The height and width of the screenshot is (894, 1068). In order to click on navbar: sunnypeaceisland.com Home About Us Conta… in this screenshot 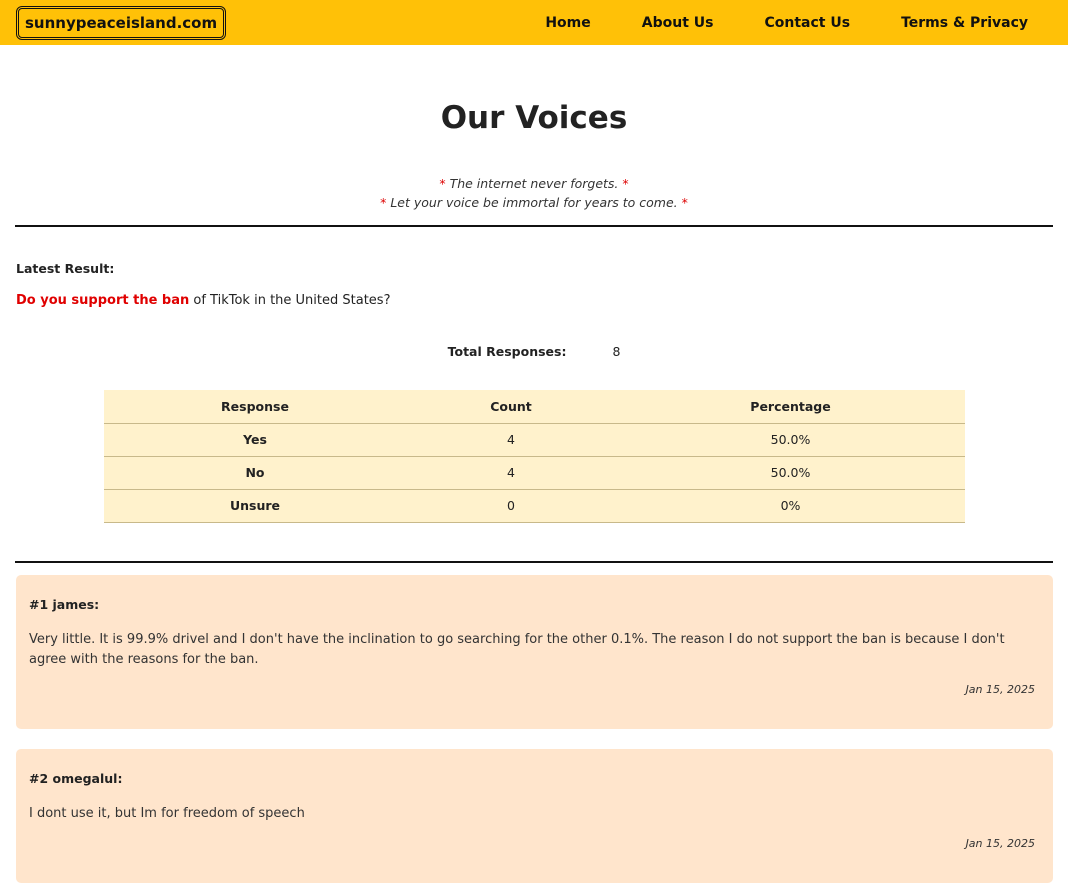, I will do `click(534, 22)`.